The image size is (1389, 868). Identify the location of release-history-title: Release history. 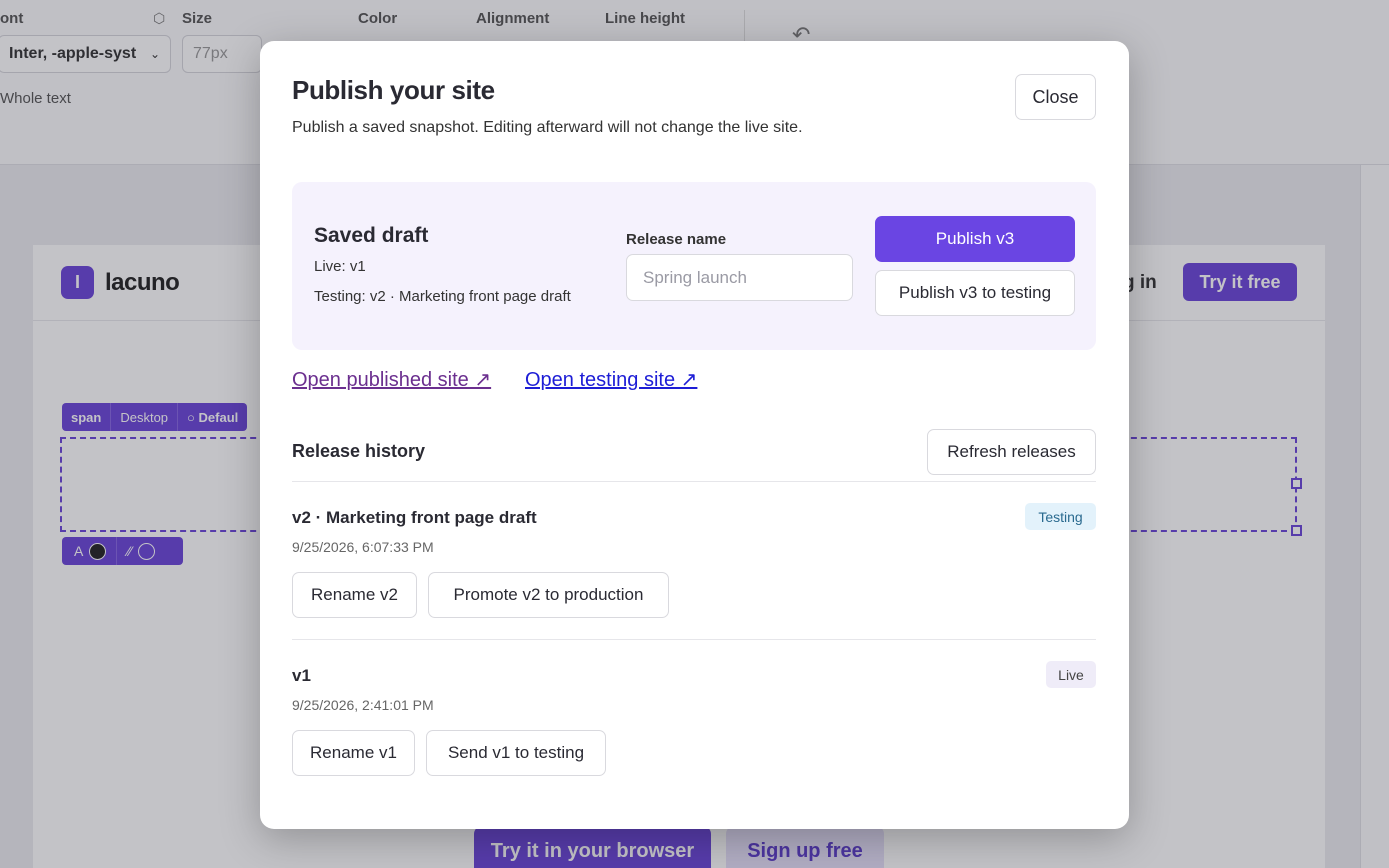
(359, 451).